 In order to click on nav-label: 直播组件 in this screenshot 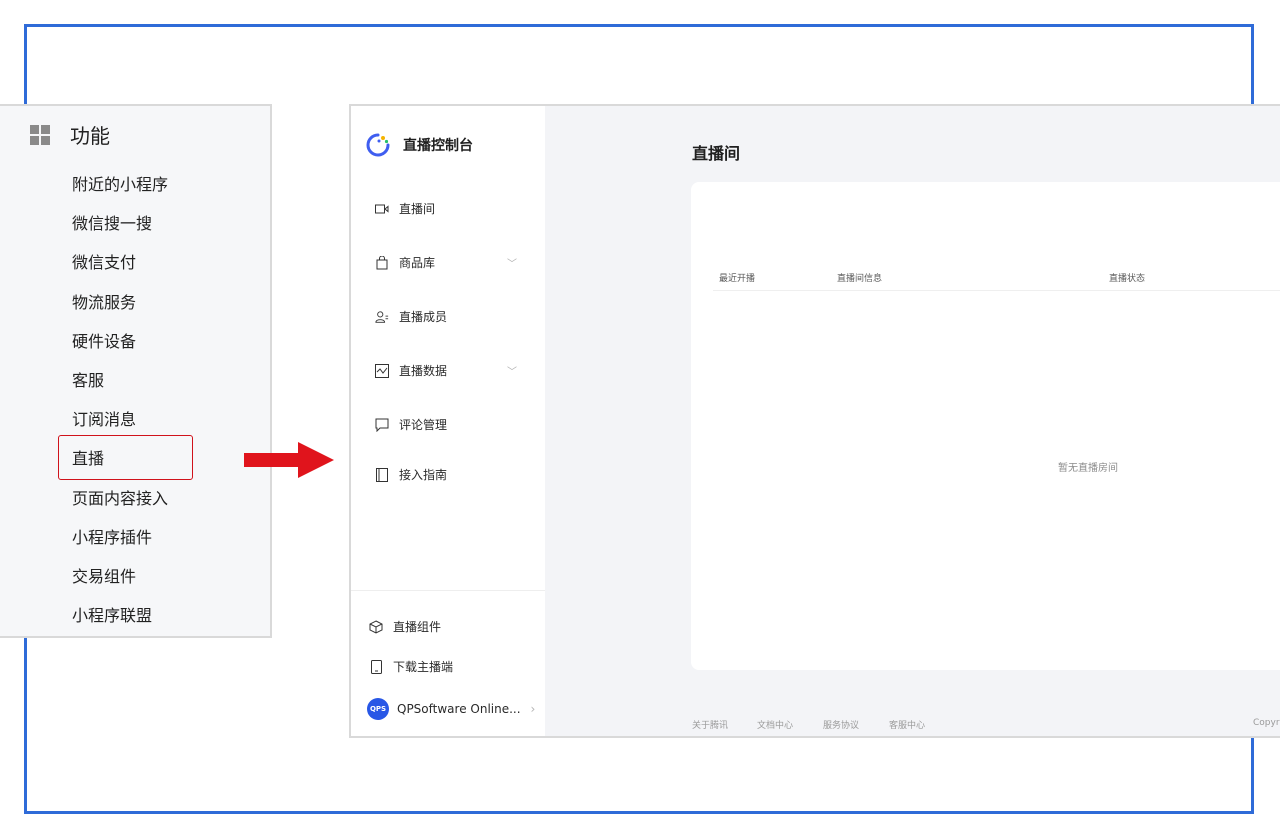, I will do `click(417, 627)`.